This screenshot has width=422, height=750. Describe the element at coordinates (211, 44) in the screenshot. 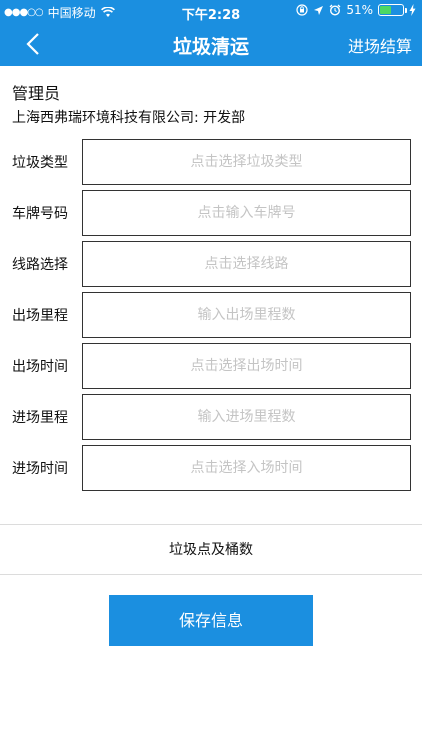

I see `nav-bar: 垃圾清运 进场结算` at that location.